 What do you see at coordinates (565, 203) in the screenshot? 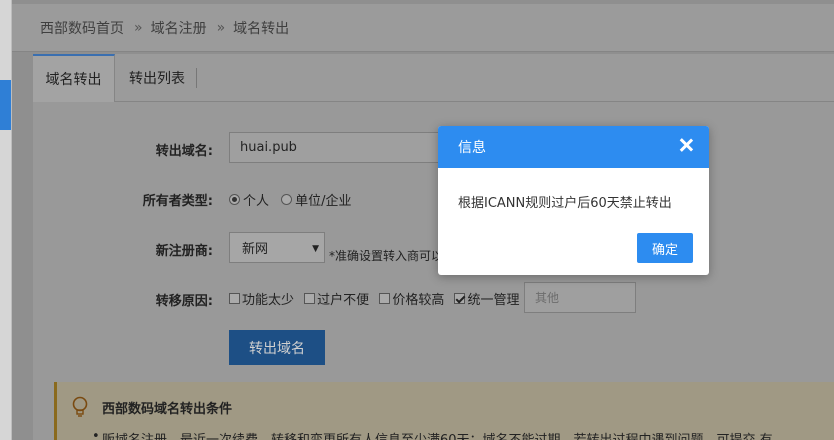
I see `dialog-message: 根据ICANN规则过户后60天禁止转出` at bounding box center [565, 203].